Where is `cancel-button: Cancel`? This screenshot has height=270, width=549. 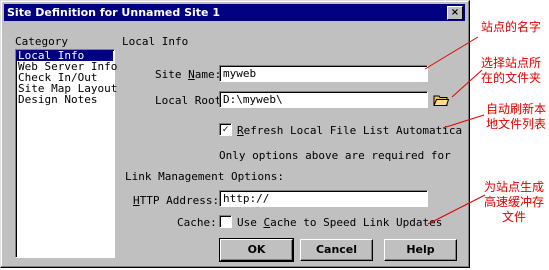
cancel-button: Cancel is located at coordinates (336, 250).